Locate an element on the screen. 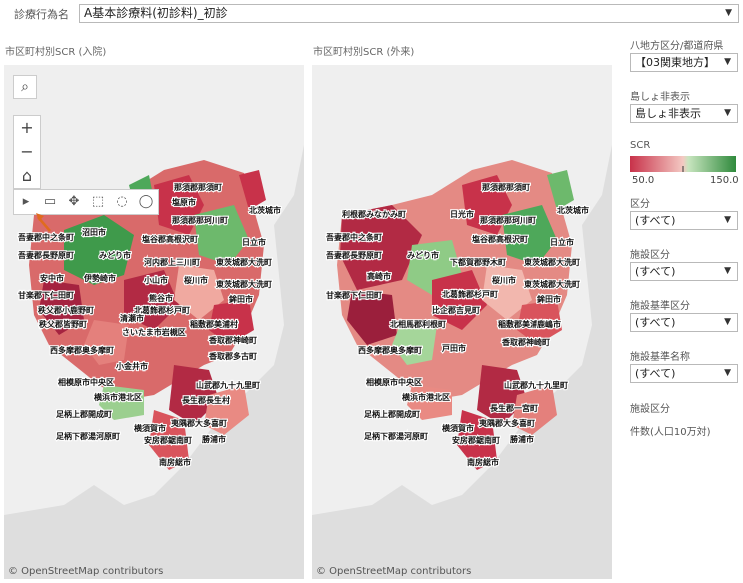 The image size is (743, 583). city-label: 利根郡みなかみ町 is located at coordinates (373, 214).